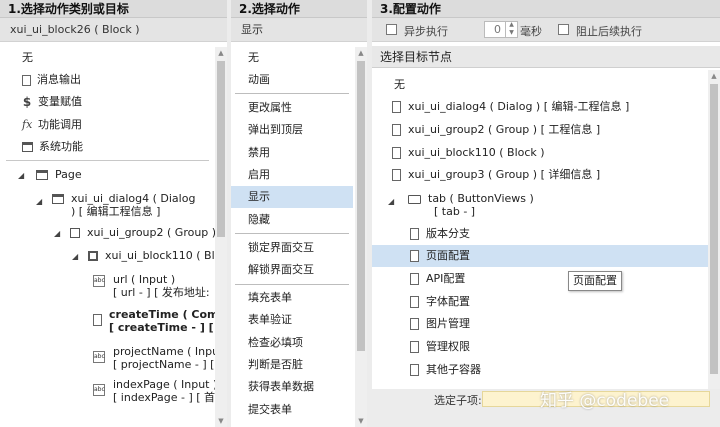 This screenshot has height=427, width=720. I want to click on tree-node-page: ◢ Page, so click(107, 175).